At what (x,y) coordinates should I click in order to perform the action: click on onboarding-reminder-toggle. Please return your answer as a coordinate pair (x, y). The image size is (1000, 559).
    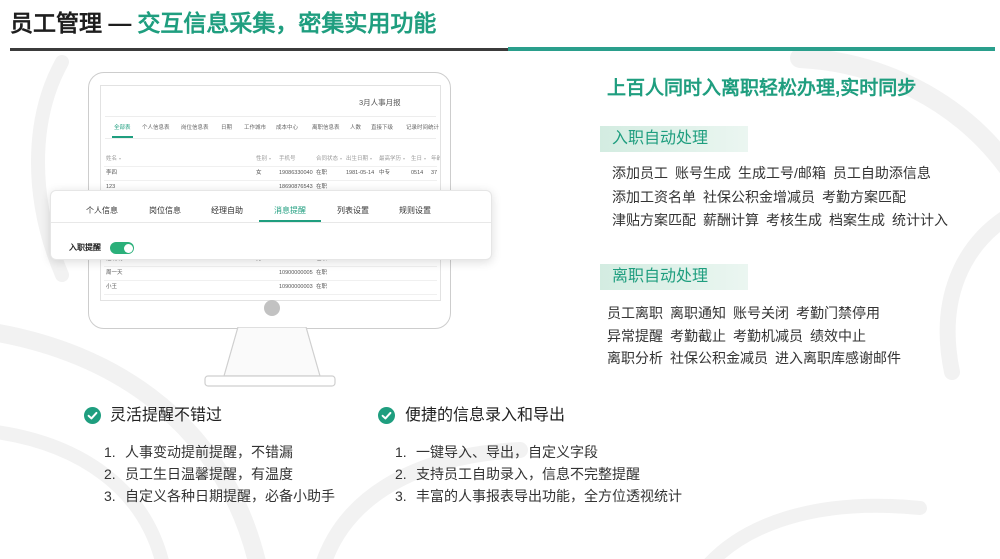
    Looking at the image, I should click on (122, 248).